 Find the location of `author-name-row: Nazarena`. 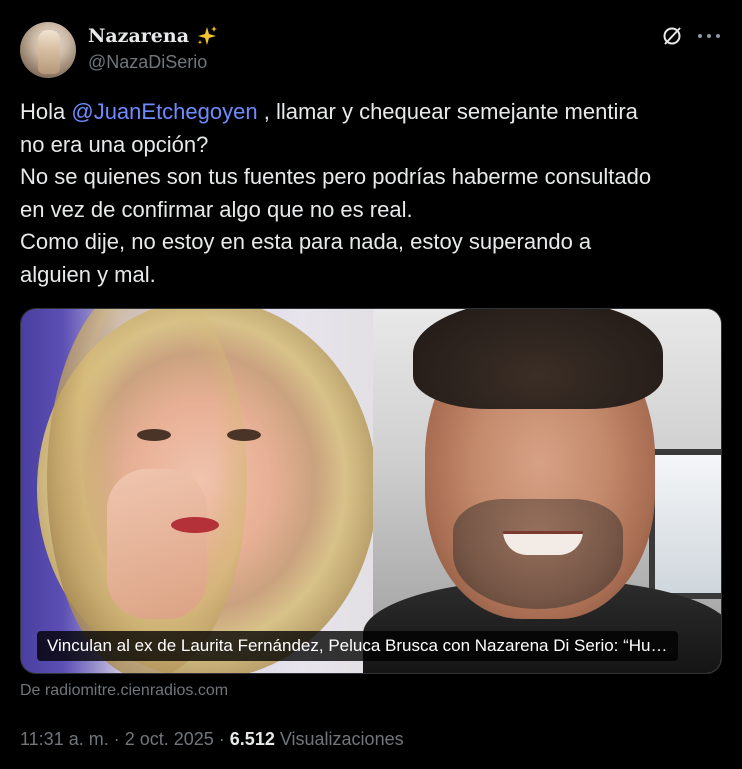

author-name-row: Nazarena is located at coordinates (153, 36).